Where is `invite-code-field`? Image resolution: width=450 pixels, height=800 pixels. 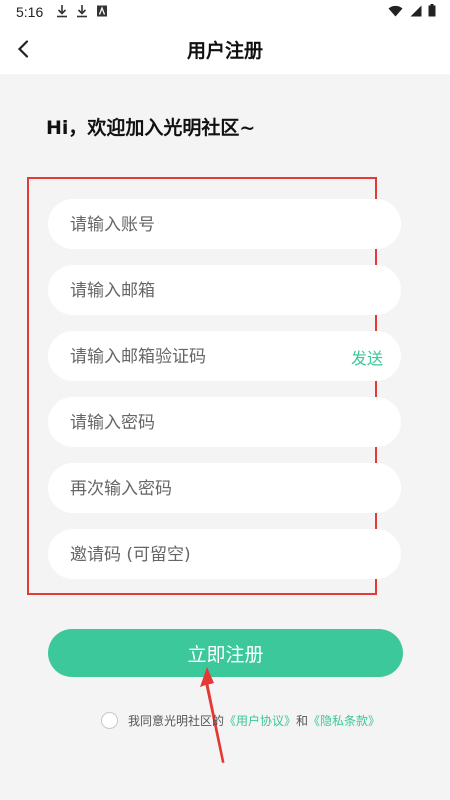 invite-code-field is located at coordinates (224, 555).